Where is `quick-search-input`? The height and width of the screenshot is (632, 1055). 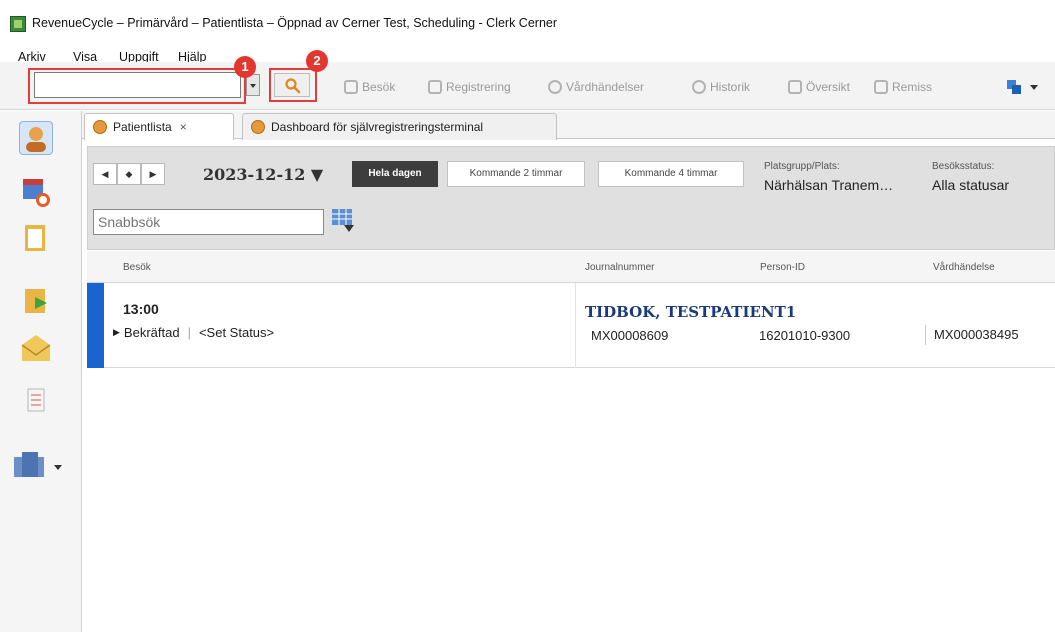 quick-search-input is located at coordinates (208, 222).